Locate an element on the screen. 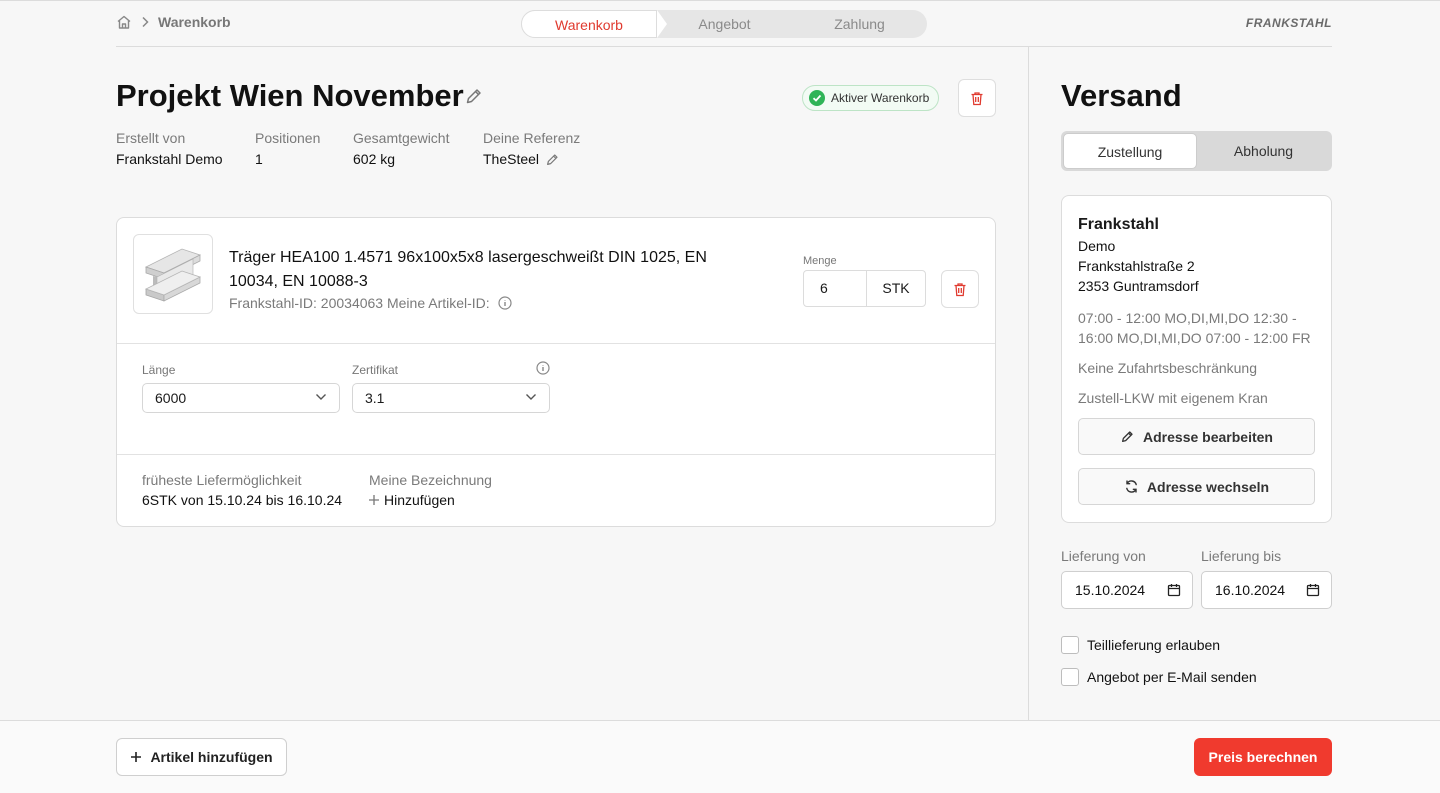 This screenshot has width=1440, height=793. chevron-right-icon is located at coordinates (145, 22).